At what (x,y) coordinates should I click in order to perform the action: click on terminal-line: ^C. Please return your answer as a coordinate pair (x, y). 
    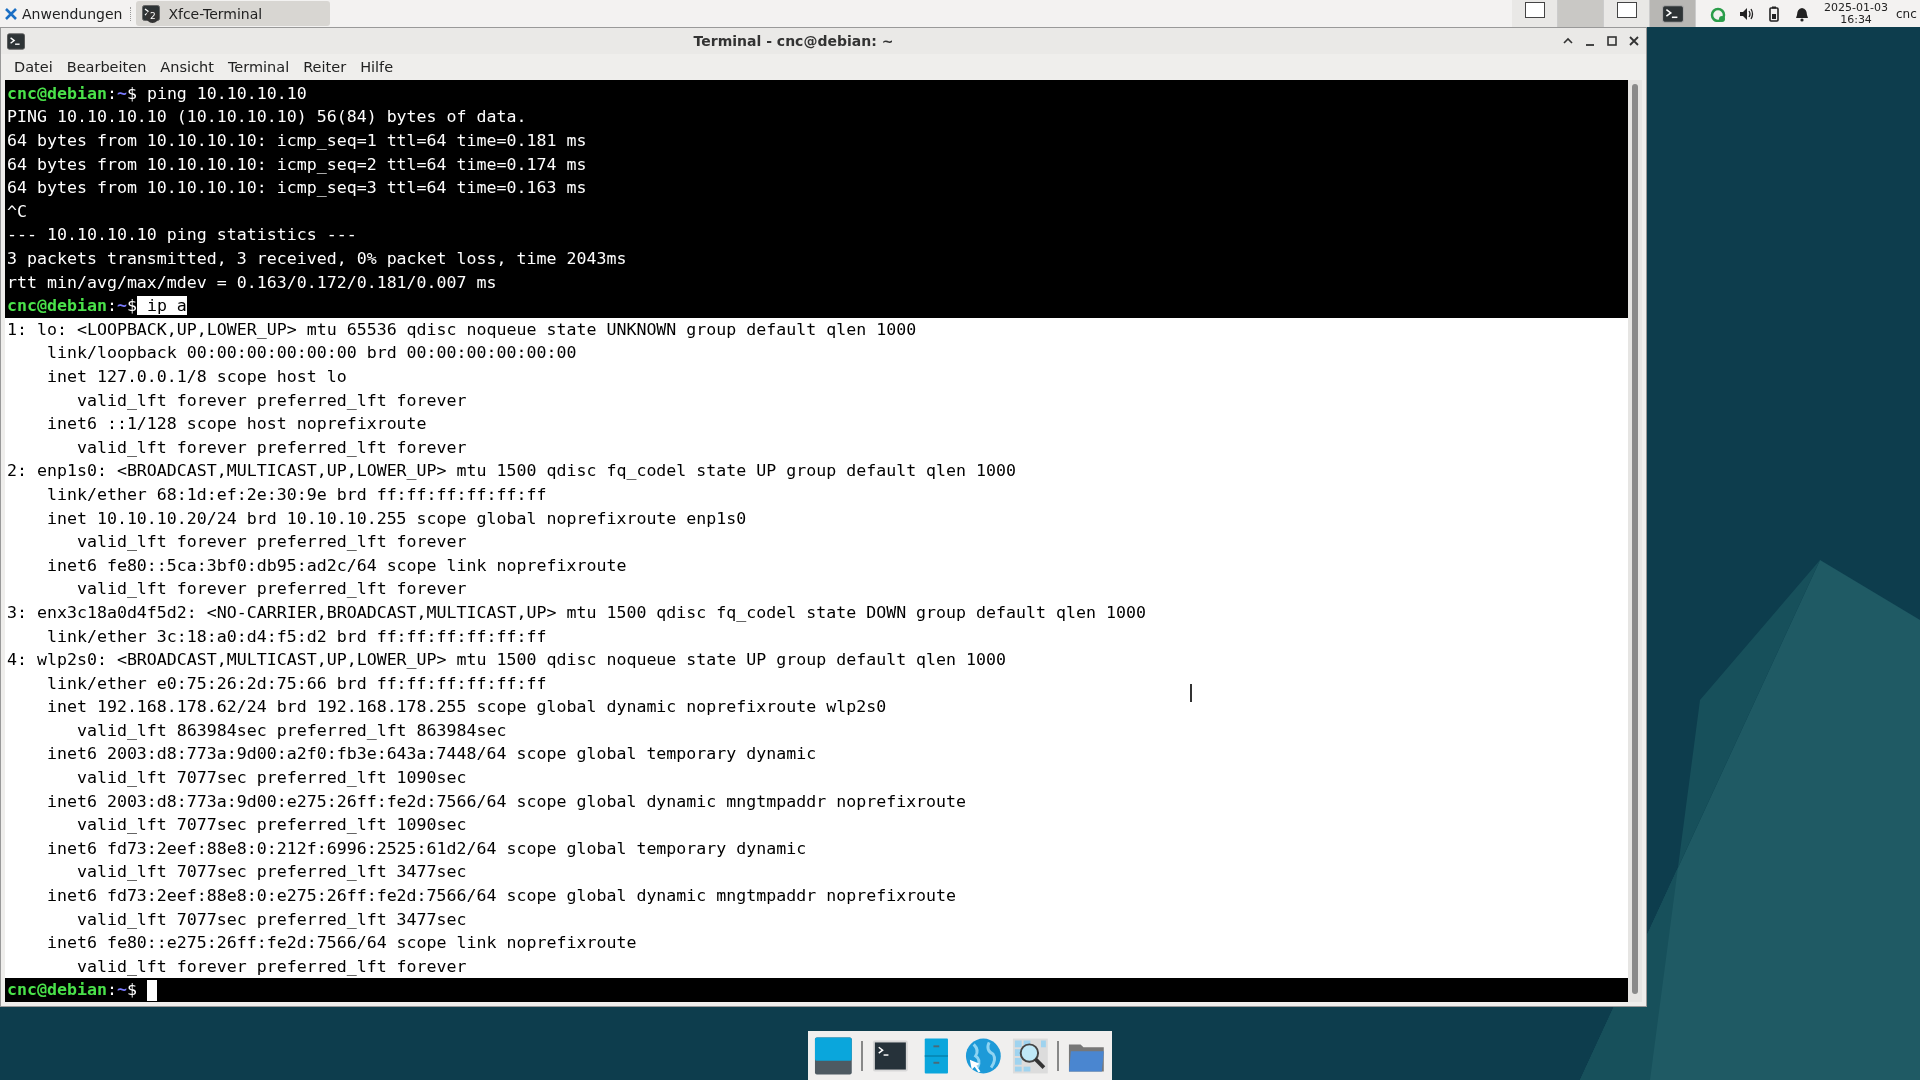
    Looking at the image, I should click on (17, 211).